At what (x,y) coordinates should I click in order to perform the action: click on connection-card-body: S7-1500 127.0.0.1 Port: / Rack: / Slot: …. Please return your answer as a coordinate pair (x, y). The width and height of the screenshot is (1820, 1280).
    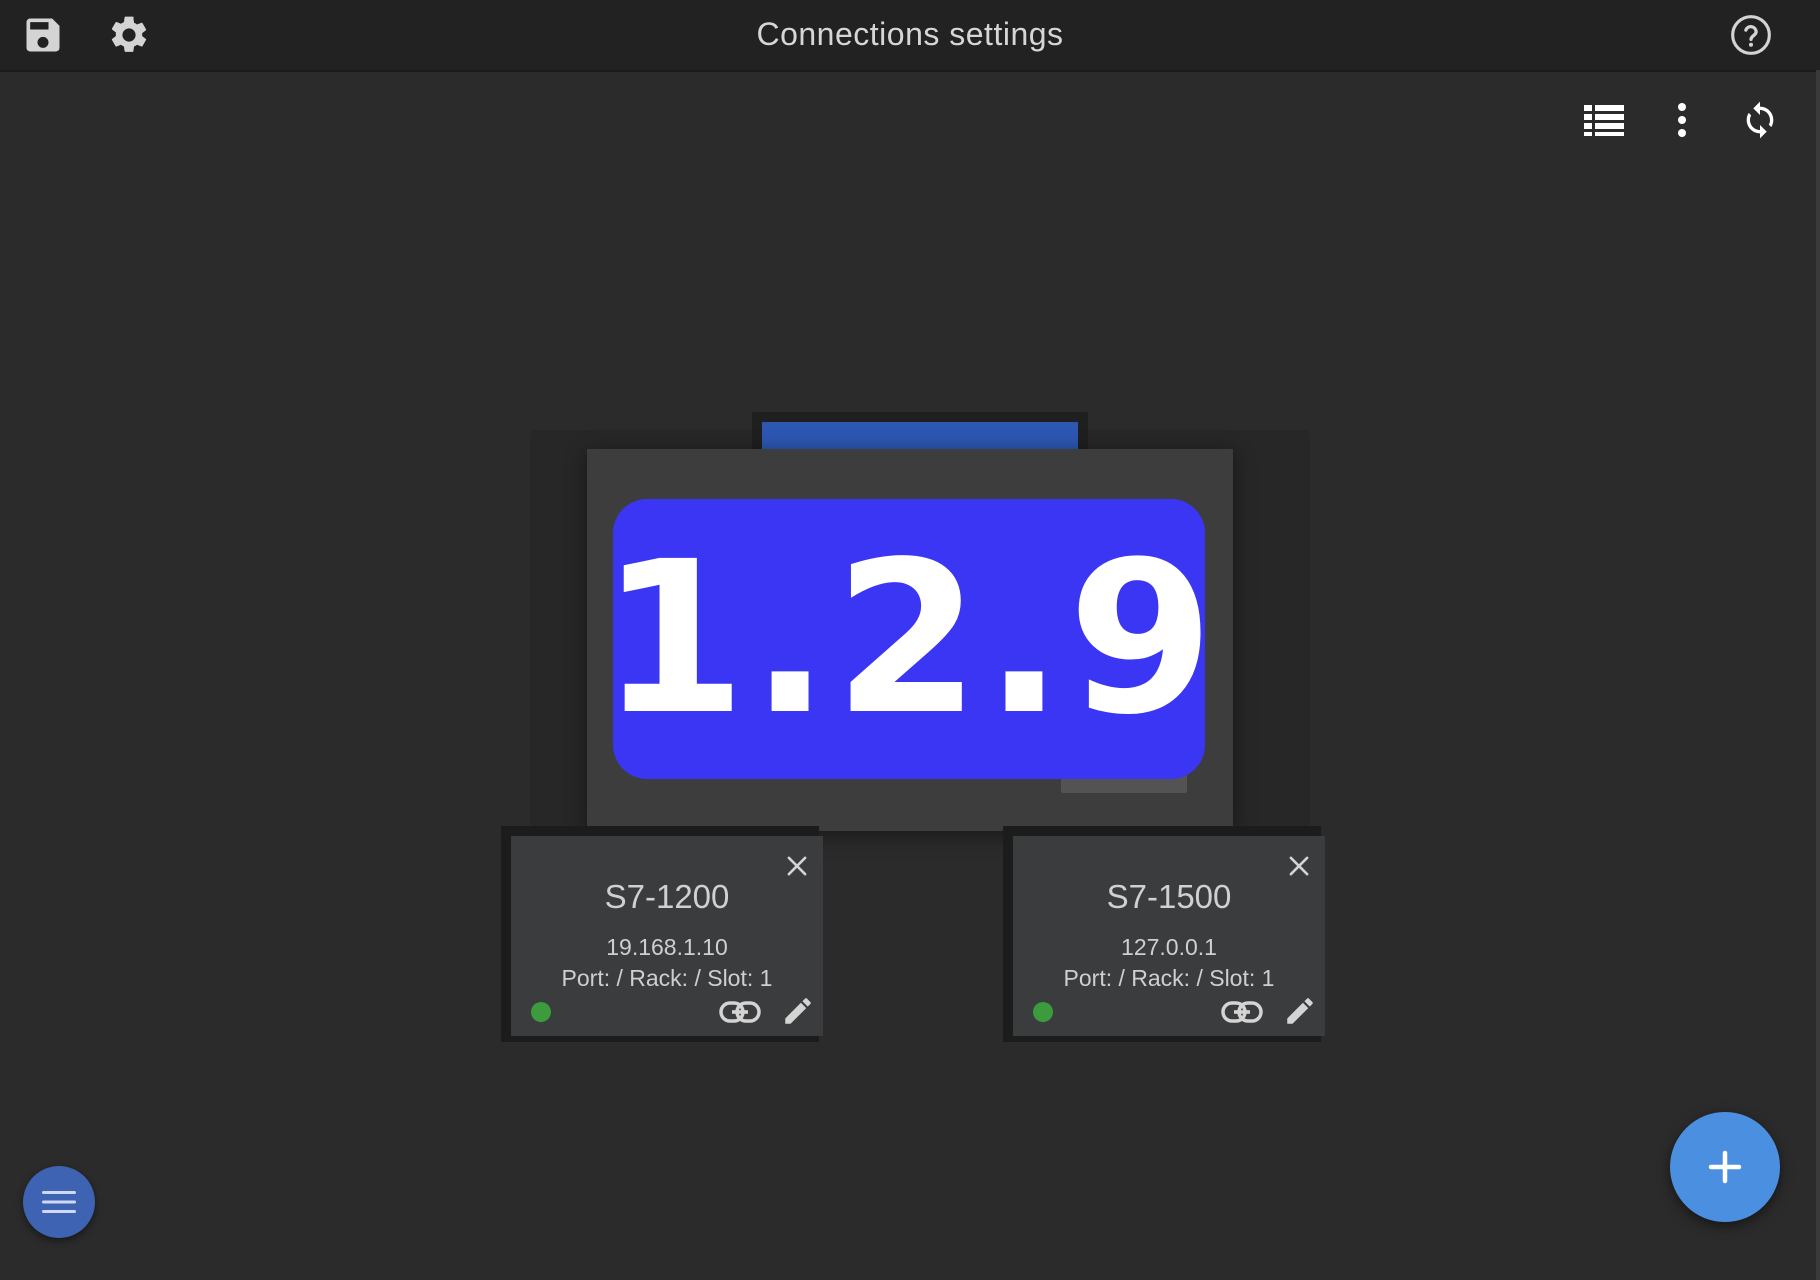
    Looking at the image, I should click on (1169, 936).